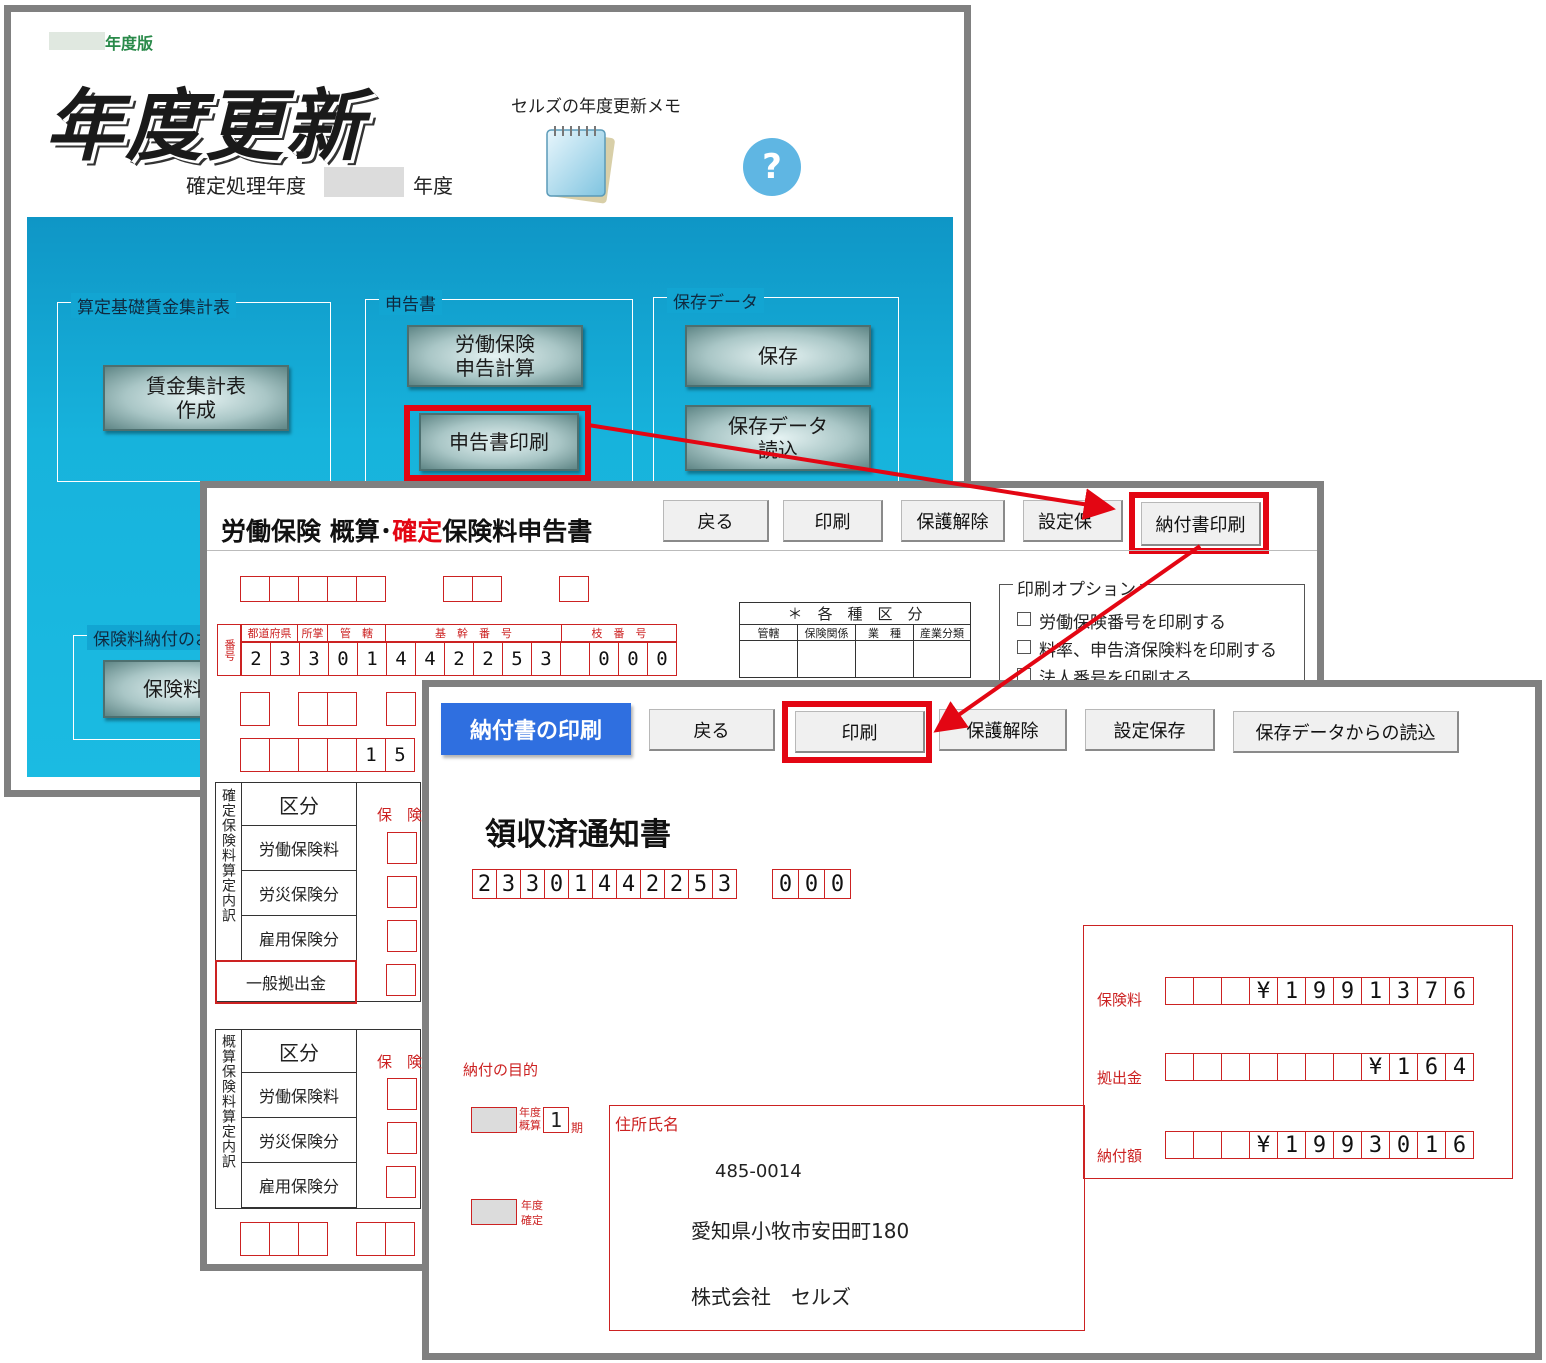  I want to click on flow-arrows, so click(894, 578).